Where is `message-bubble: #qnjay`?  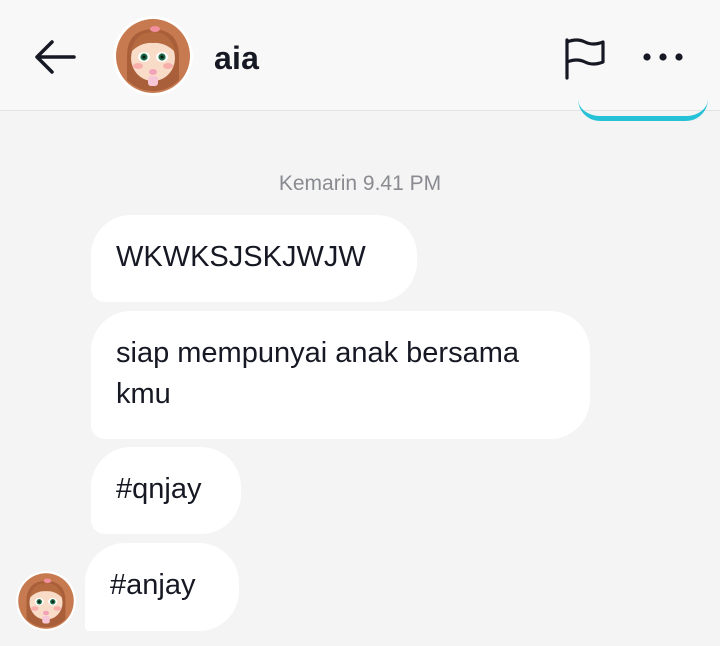
message-bubble: #qnjay is located at coordinates (166, 490).